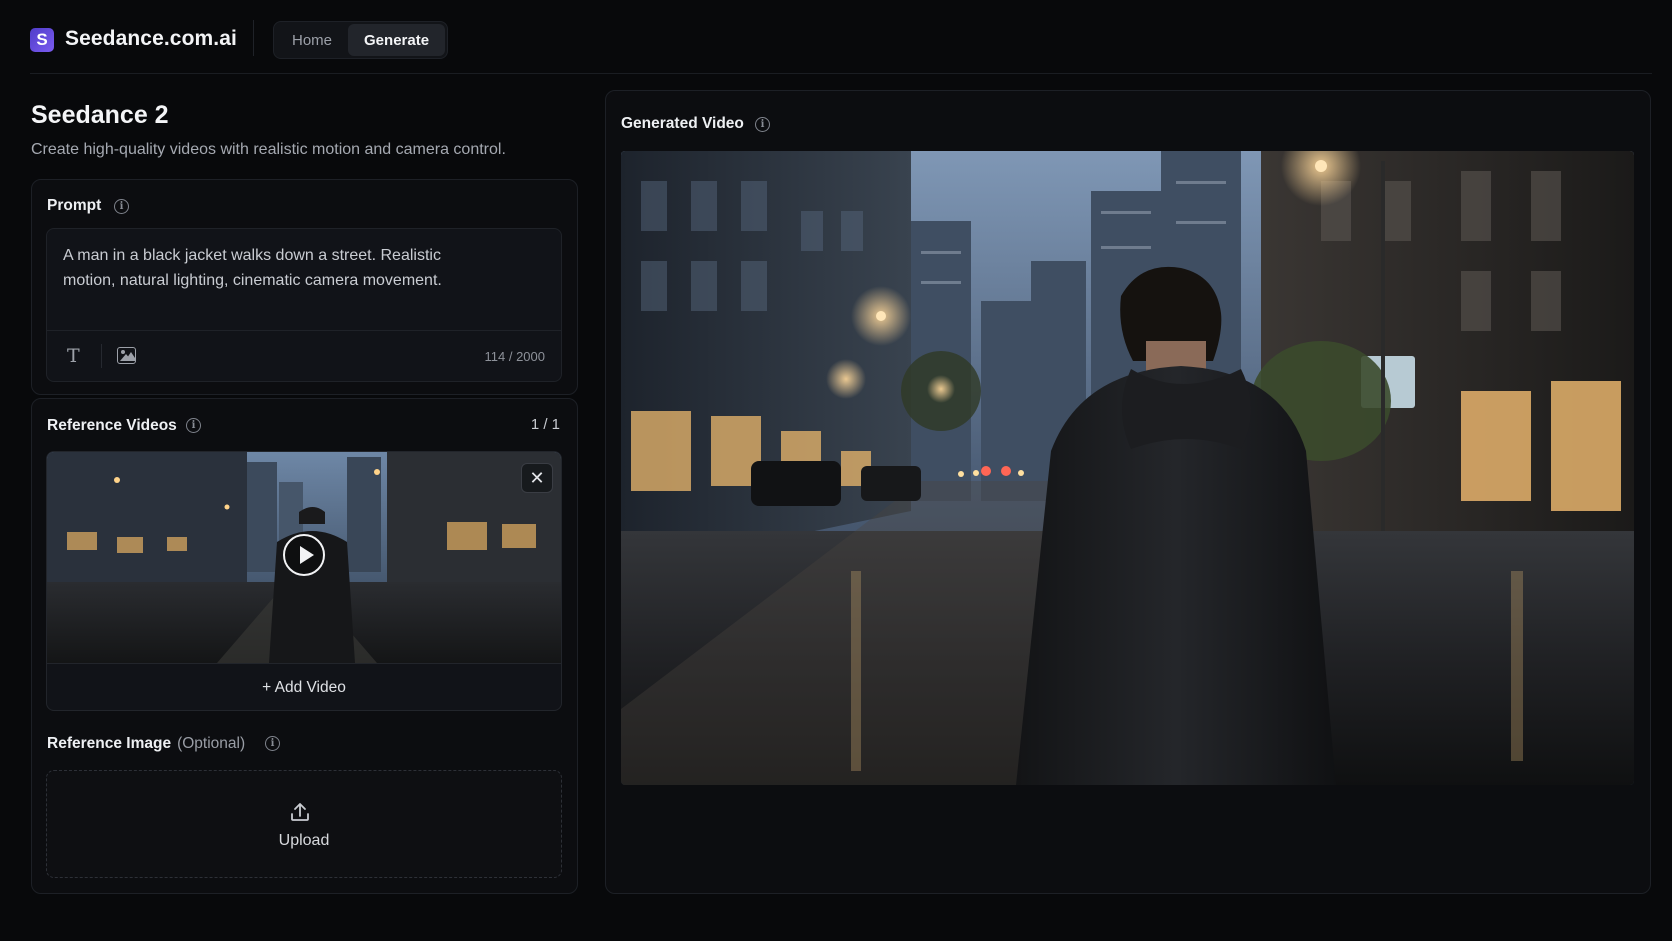 Image resolution: width=1672 pixels, height=941 pixels. What do you see at coordinates (74, 205) in the screenshot?
I see `prompt-label: Prompt` at bounding box center [74, 205].